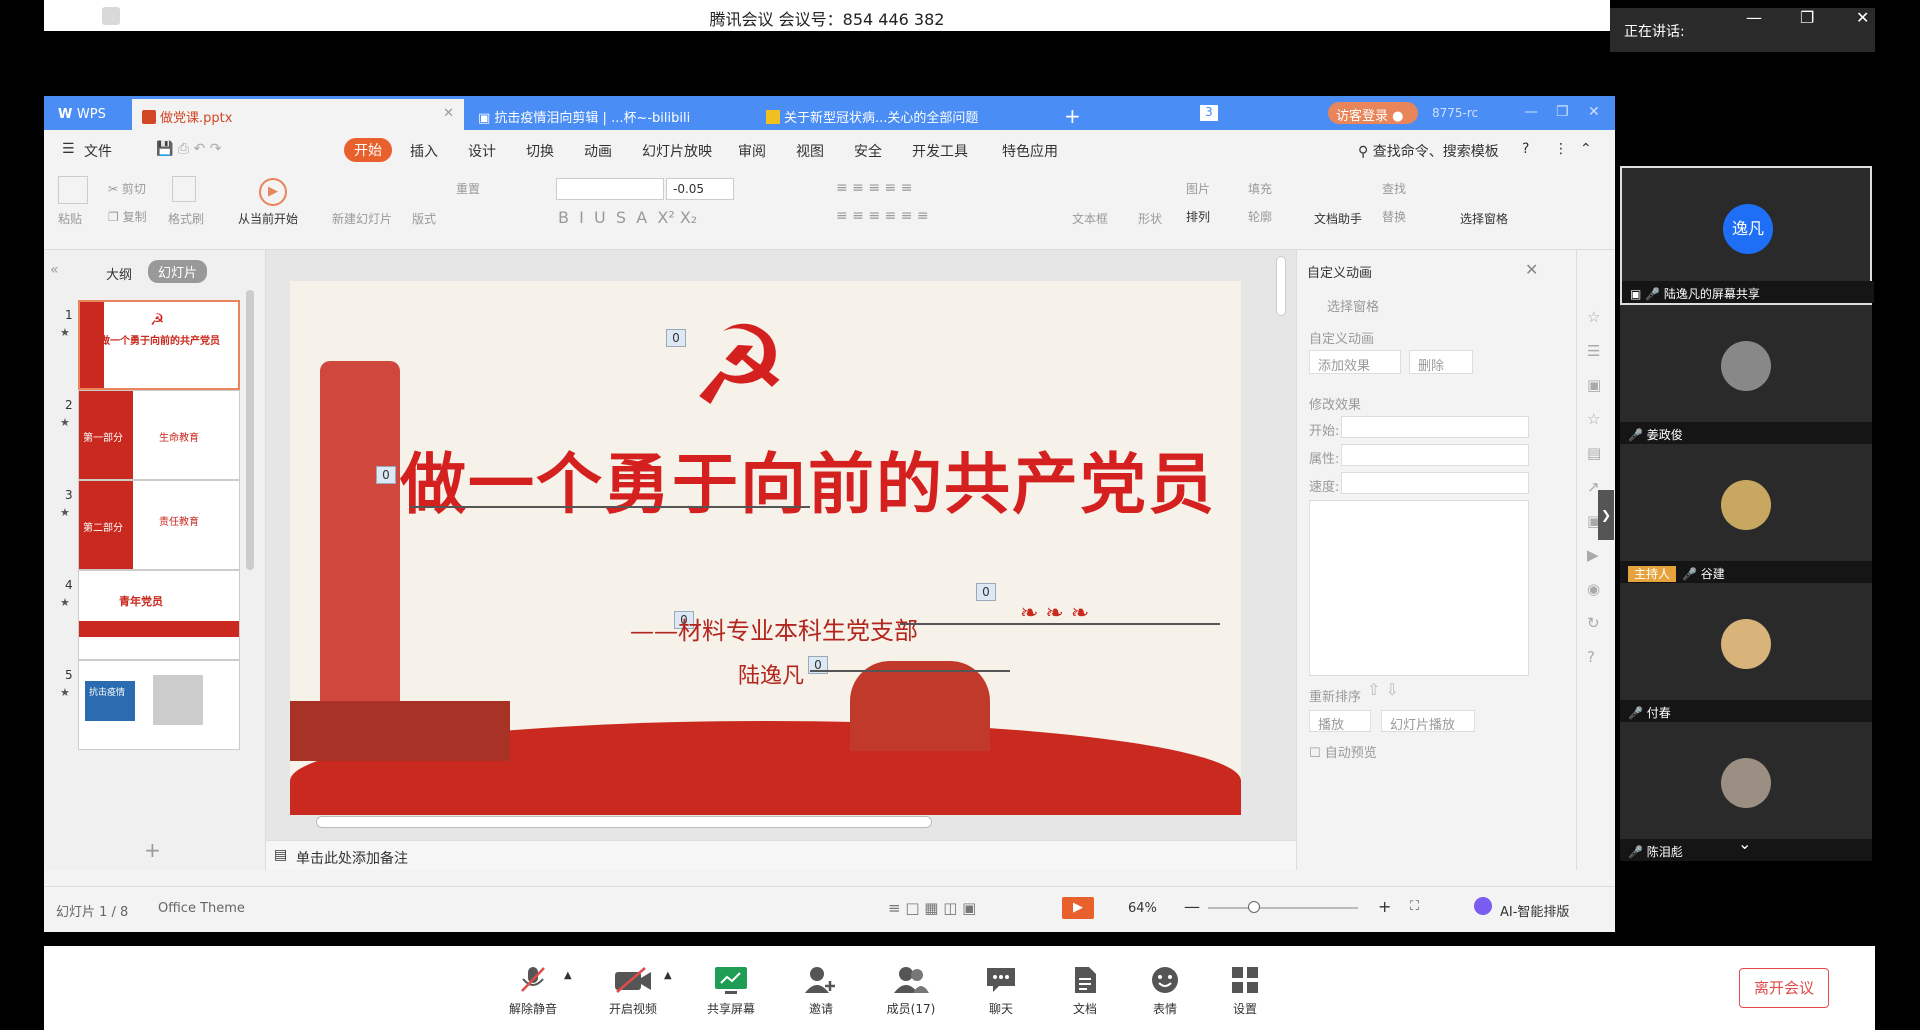 The image size is (1920, 1030). What do you see at coordinates (633, 990) in the screenshot?
I see `start-video-button: 开启视频` at bounding box center [633, 990].